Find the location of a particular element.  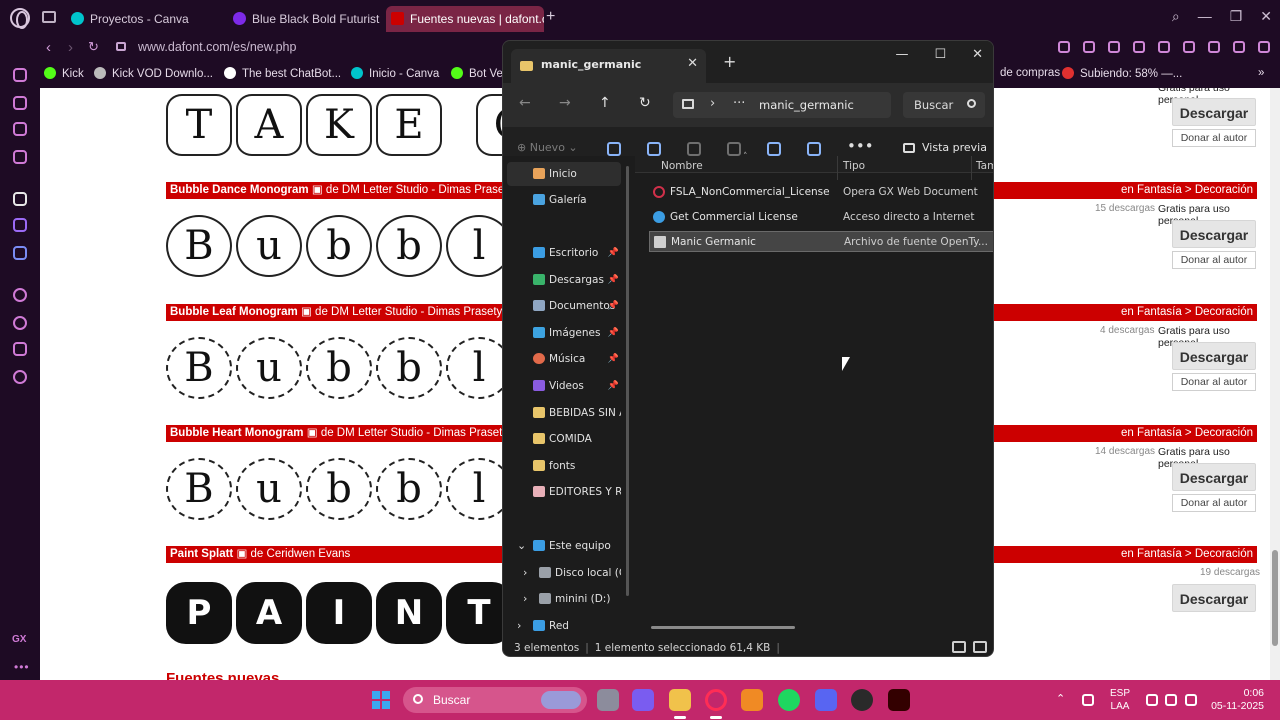

back-icon: ← is located at coordinates (525, 103).